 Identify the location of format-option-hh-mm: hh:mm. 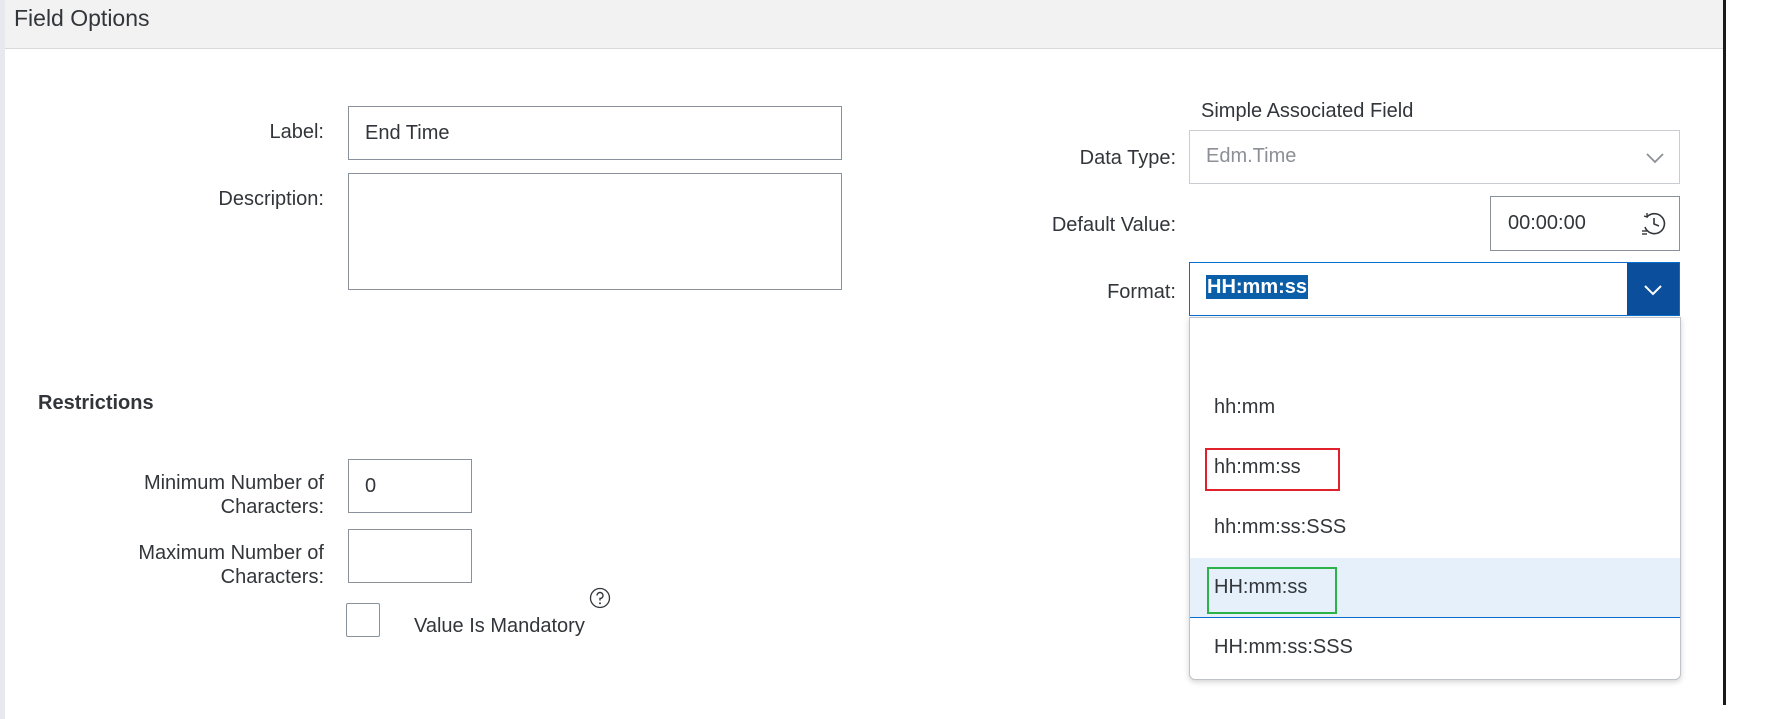
(1435, 408).